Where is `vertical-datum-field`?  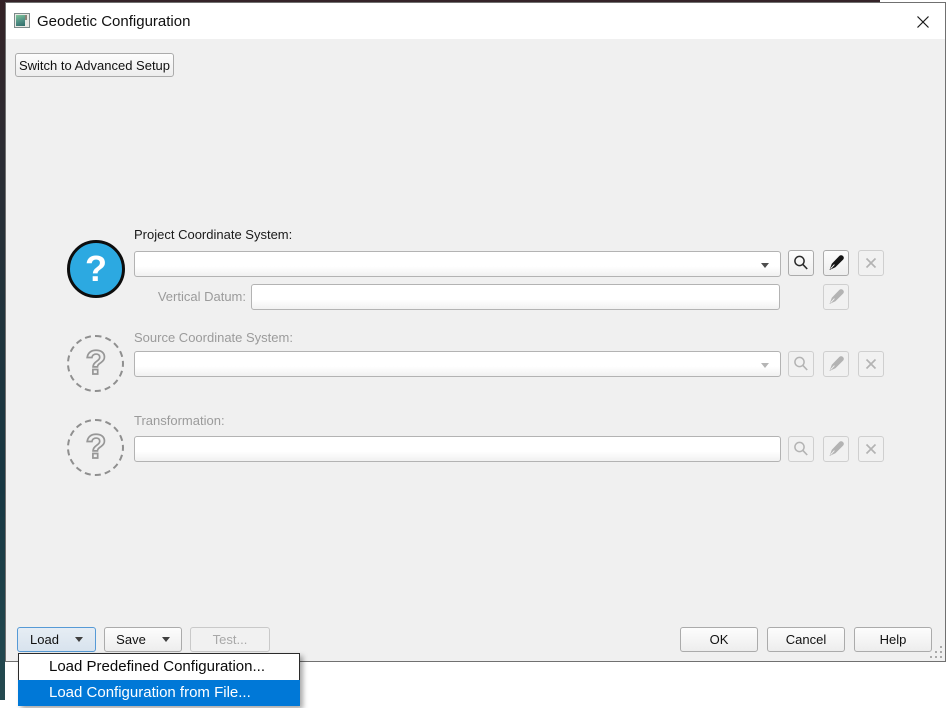
vertical-datum-field is located at coordinates (515, 297).